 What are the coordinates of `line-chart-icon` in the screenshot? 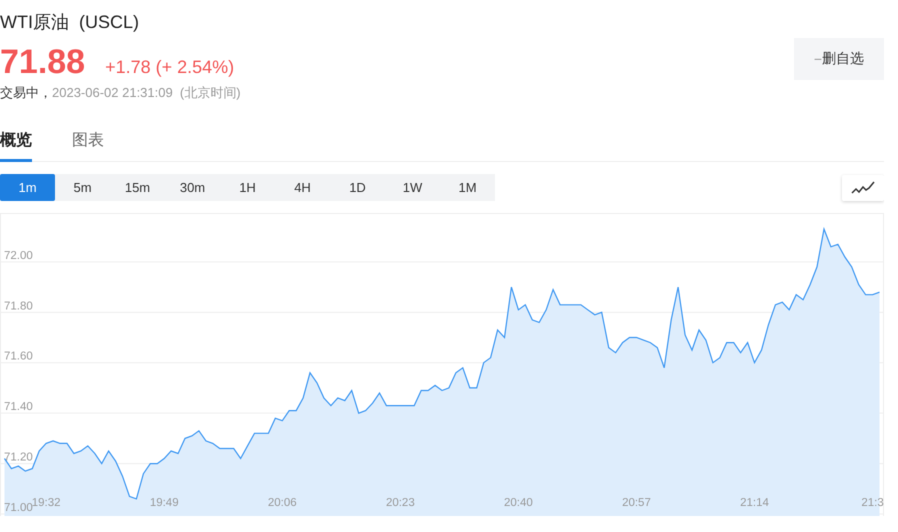 It's located at (863, 187).